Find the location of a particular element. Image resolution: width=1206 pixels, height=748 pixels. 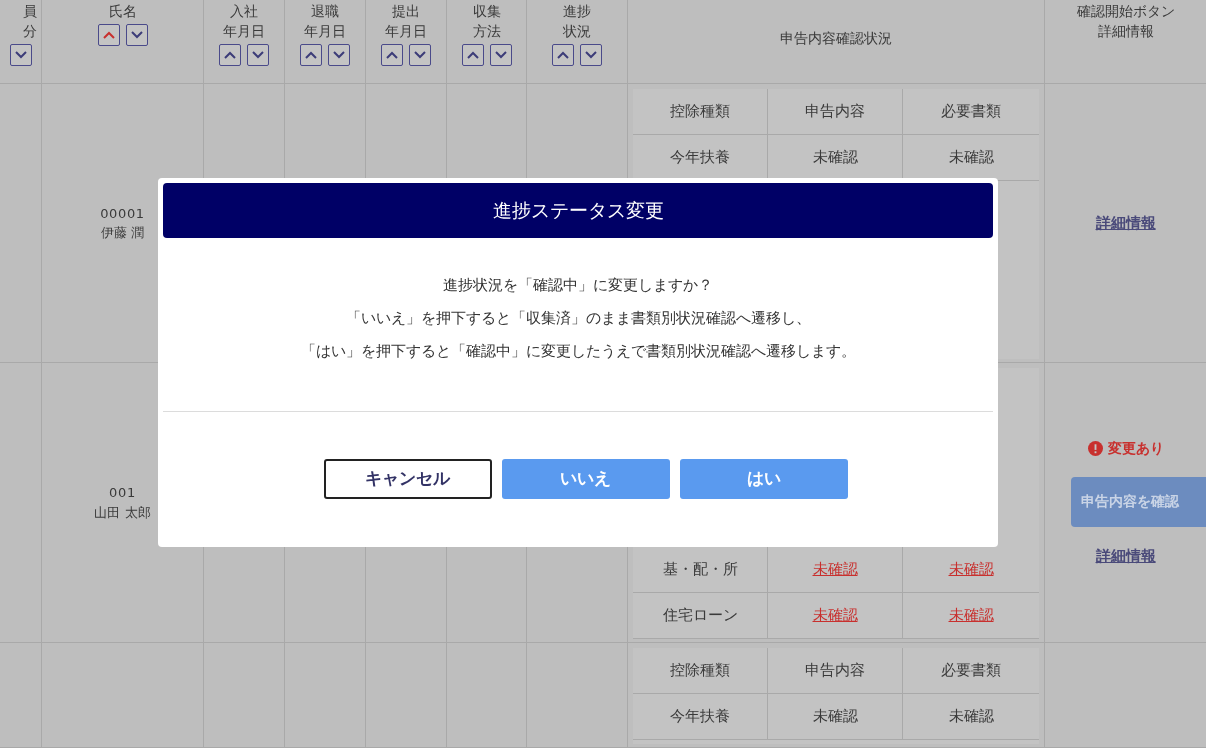

column-header: 申告内容確認状況 is located at coordinates (836, 38).